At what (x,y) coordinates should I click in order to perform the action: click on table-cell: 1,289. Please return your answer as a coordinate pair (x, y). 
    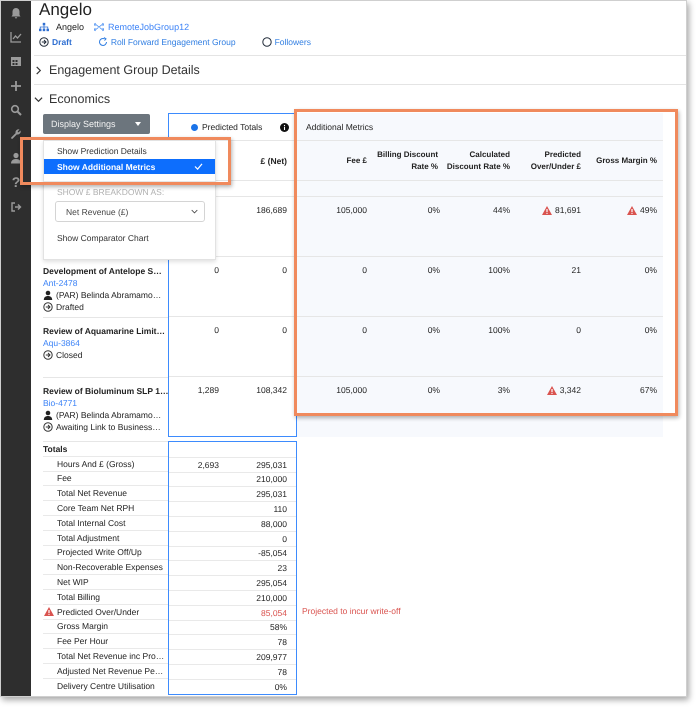
    Looking at the image, I should click on (208, 390).